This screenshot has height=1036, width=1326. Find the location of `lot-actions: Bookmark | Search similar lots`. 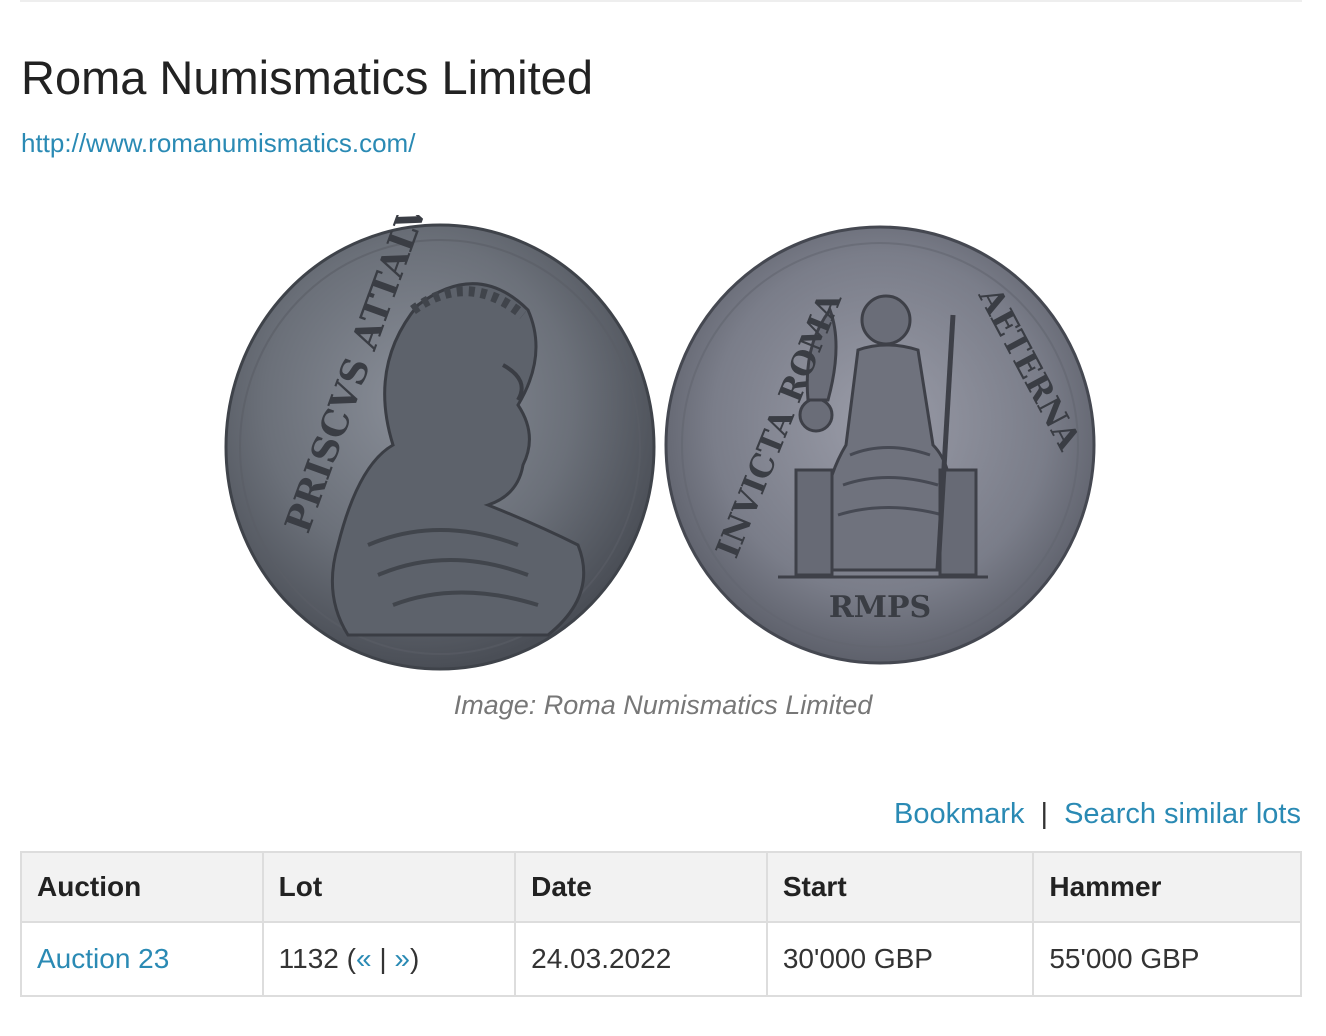

lot-actions: Bookmark | Search similar lots is located at coordinates (1097, 814).